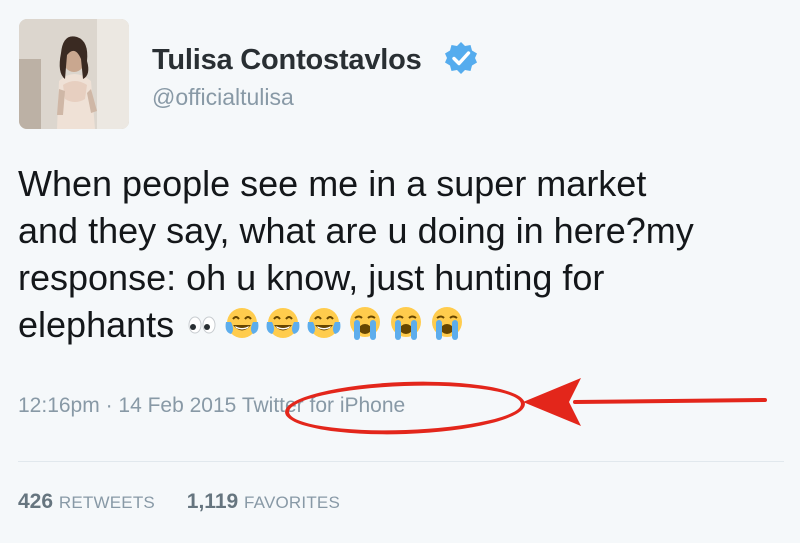 Image resolution: width=800 pixels, height=543 pixels. I want to click on annotation-arrow-icon, so click(645, 402).